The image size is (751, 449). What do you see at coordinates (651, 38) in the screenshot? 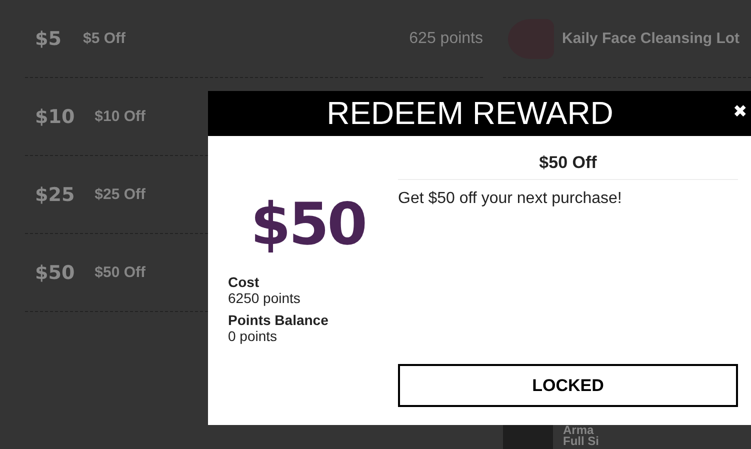
I see `product-name: Kaily Face Cleansing Lot` at bounding box center [651, 38].